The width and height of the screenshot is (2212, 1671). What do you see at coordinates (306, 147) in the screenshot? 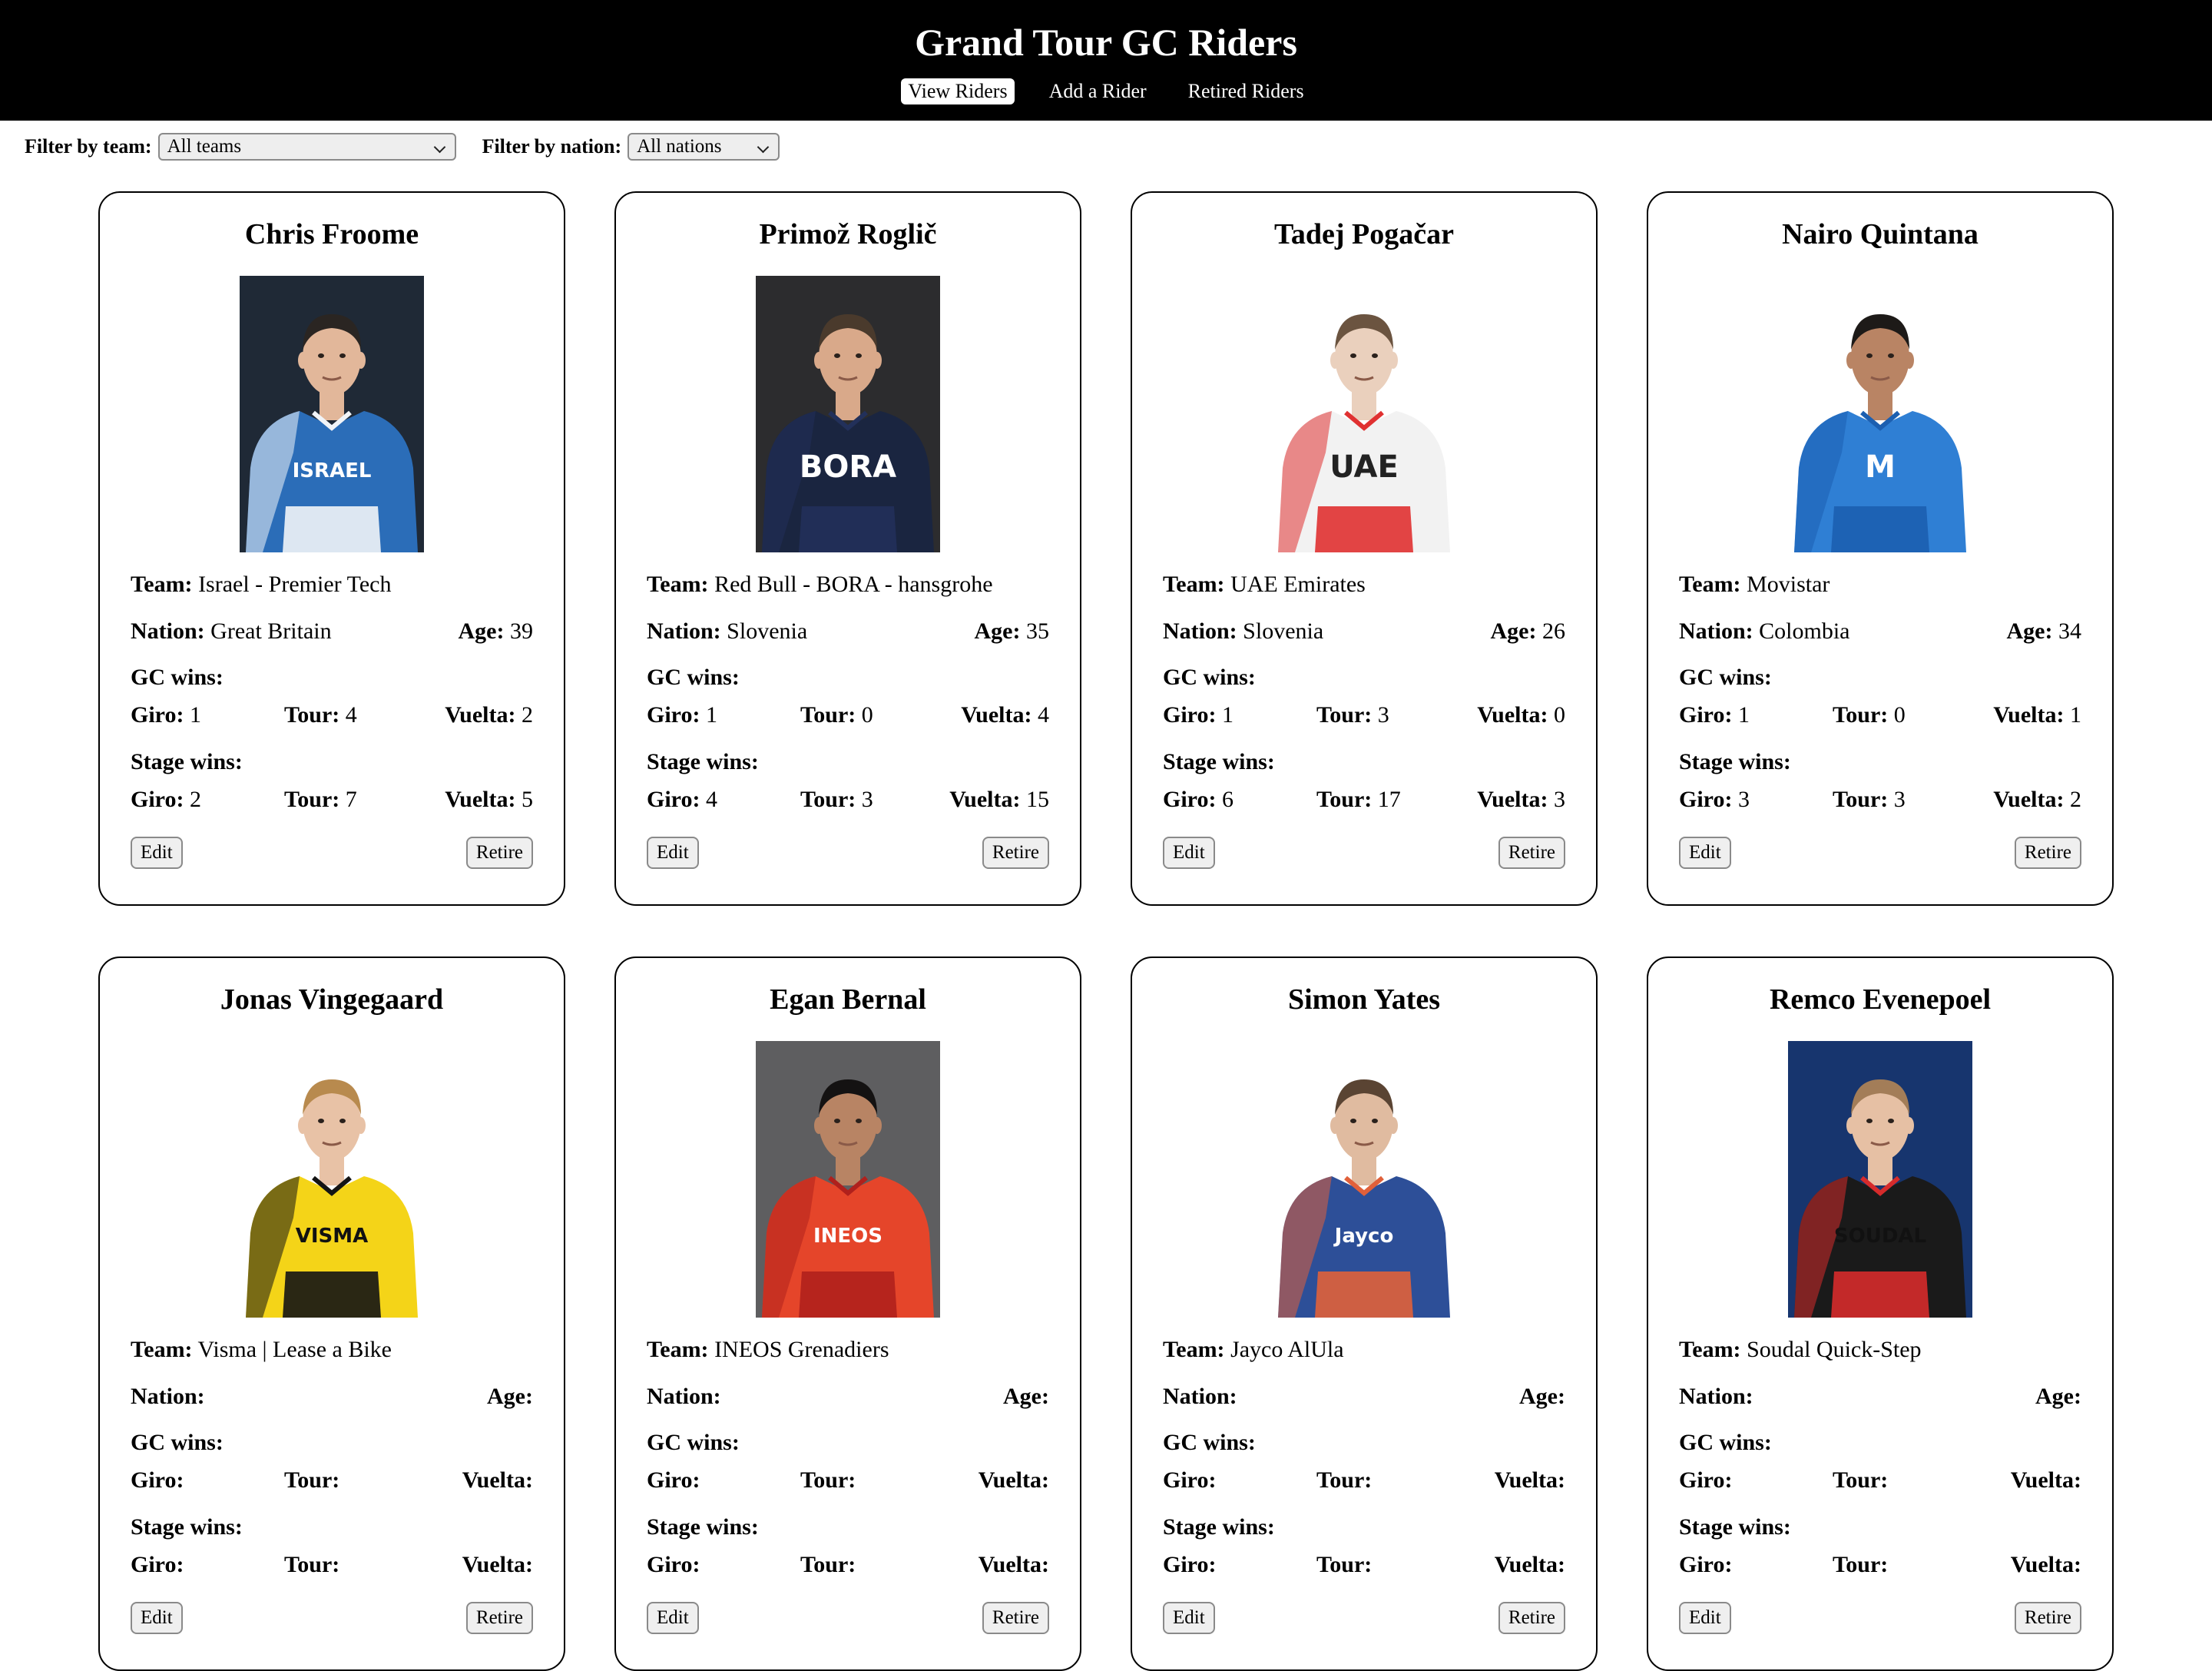
I see `team-filter-select: All teams` at bounding box center [306, 147].